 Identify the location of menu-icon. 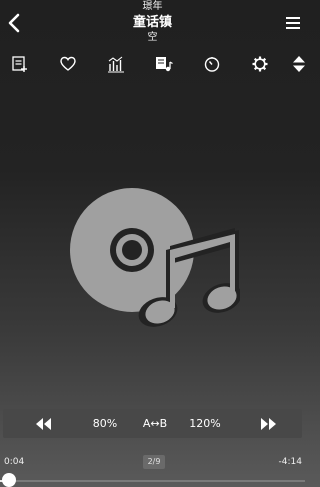
(293, 23).